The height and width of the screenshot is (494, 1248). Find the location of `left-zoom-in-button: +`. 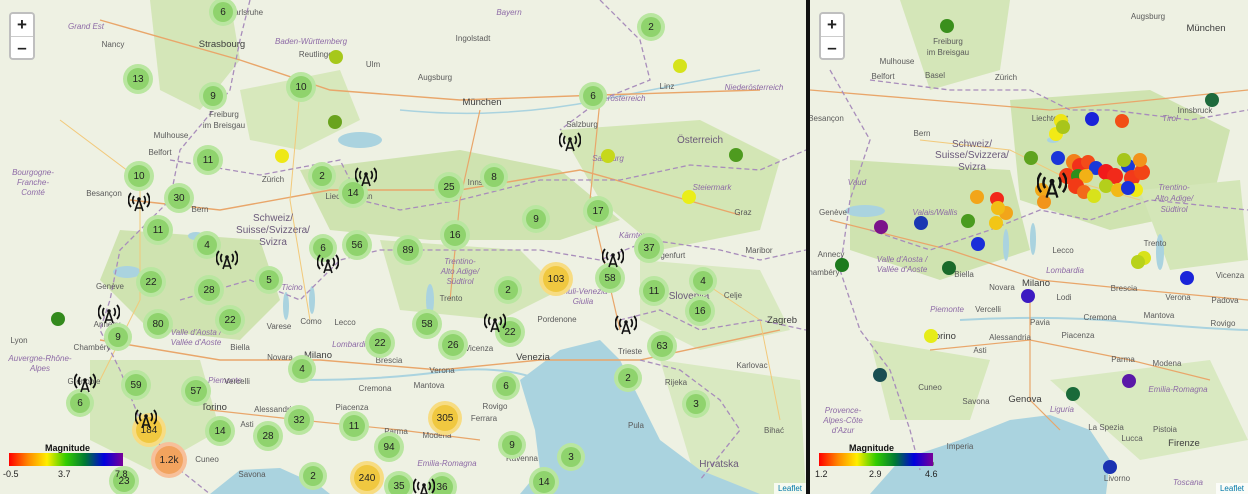

left-zoom-in-button: + is located at coordinates (22, 25).